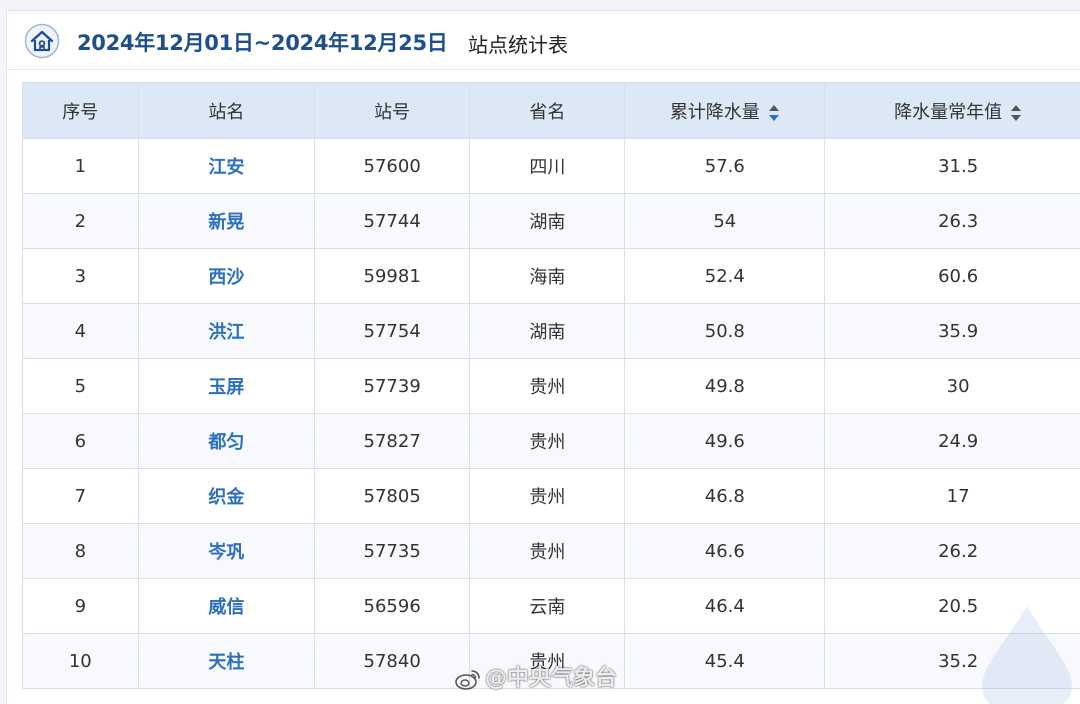 Image resolution: width=1080 pixels, height=704 pixels. Describe the element at coordinates (547, 166) in the screenshot. I see `cell-province: 四川` at that location.